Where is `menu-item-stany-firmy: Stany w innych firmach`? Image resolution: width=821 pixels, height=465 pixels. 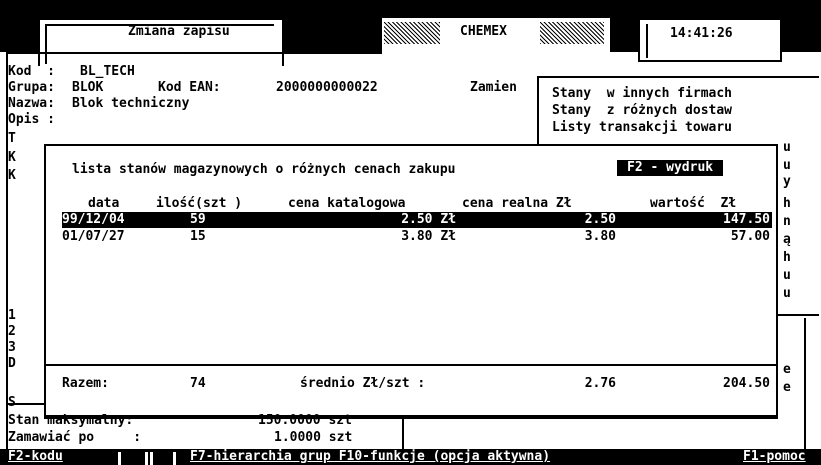 menu-item-stany-firmy: Stany w innych firmach is located at coordinates (642, 94).